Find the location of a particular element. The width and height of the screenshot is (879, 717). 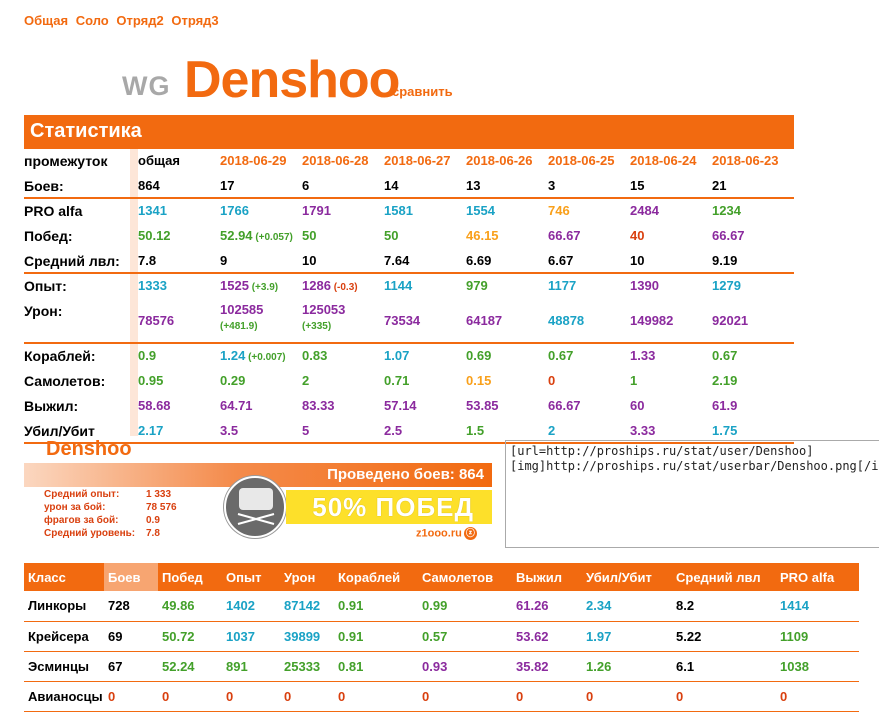

stats-cell: 1286 (-0.3) is located at coordinates (330, 285).